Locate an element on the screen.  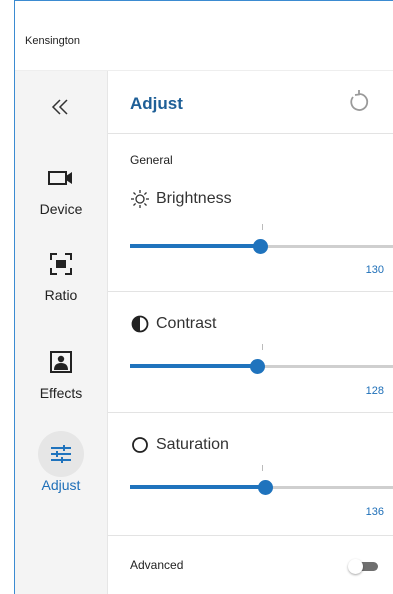
sidebar-item-adjust: Adjust is located at coordinates (61, 471).